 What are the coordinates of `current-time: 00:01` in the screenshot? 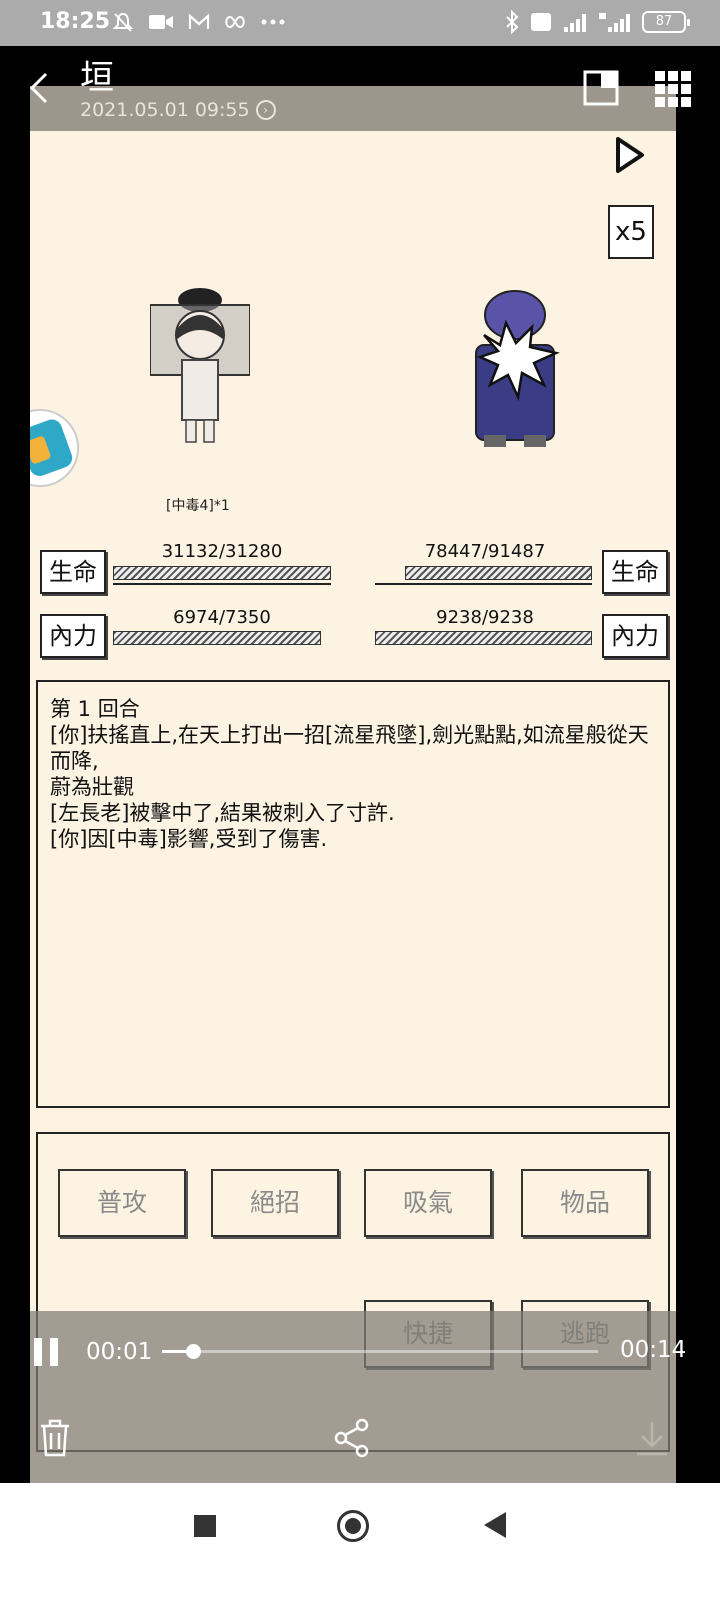 It's located at (119, 1352).